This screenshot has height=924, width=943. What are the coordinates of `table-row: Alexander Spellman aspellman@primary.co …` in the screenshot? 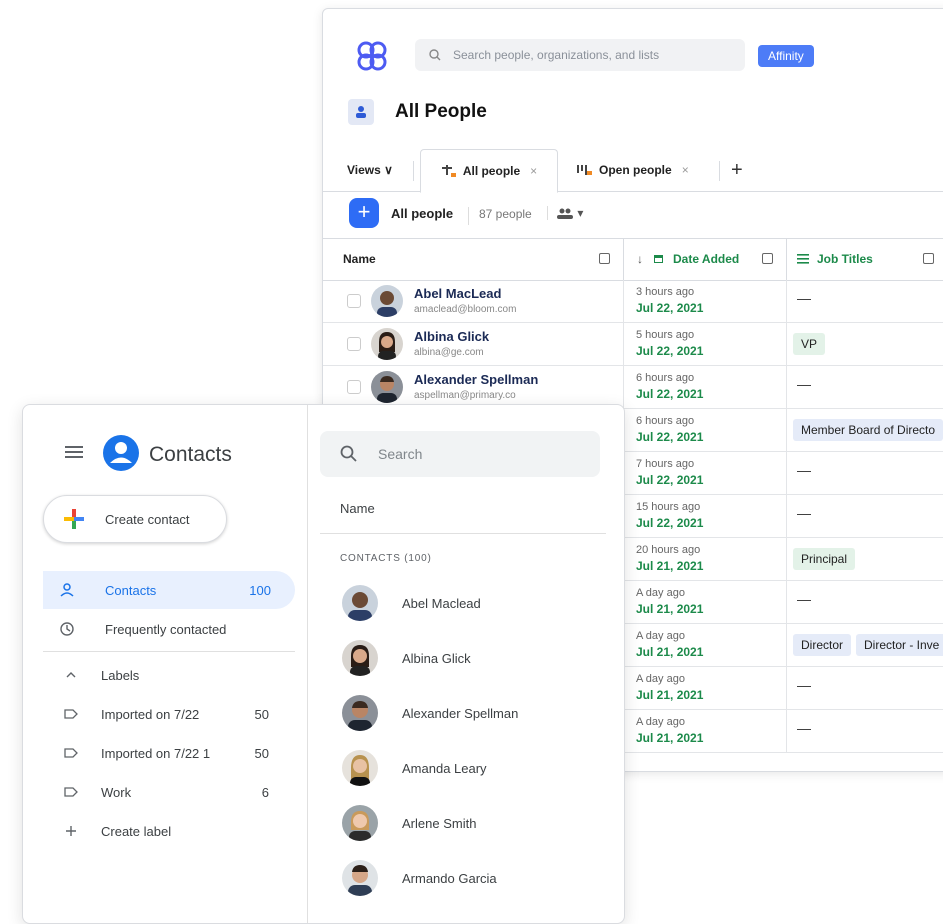 It's located at (633, 387).